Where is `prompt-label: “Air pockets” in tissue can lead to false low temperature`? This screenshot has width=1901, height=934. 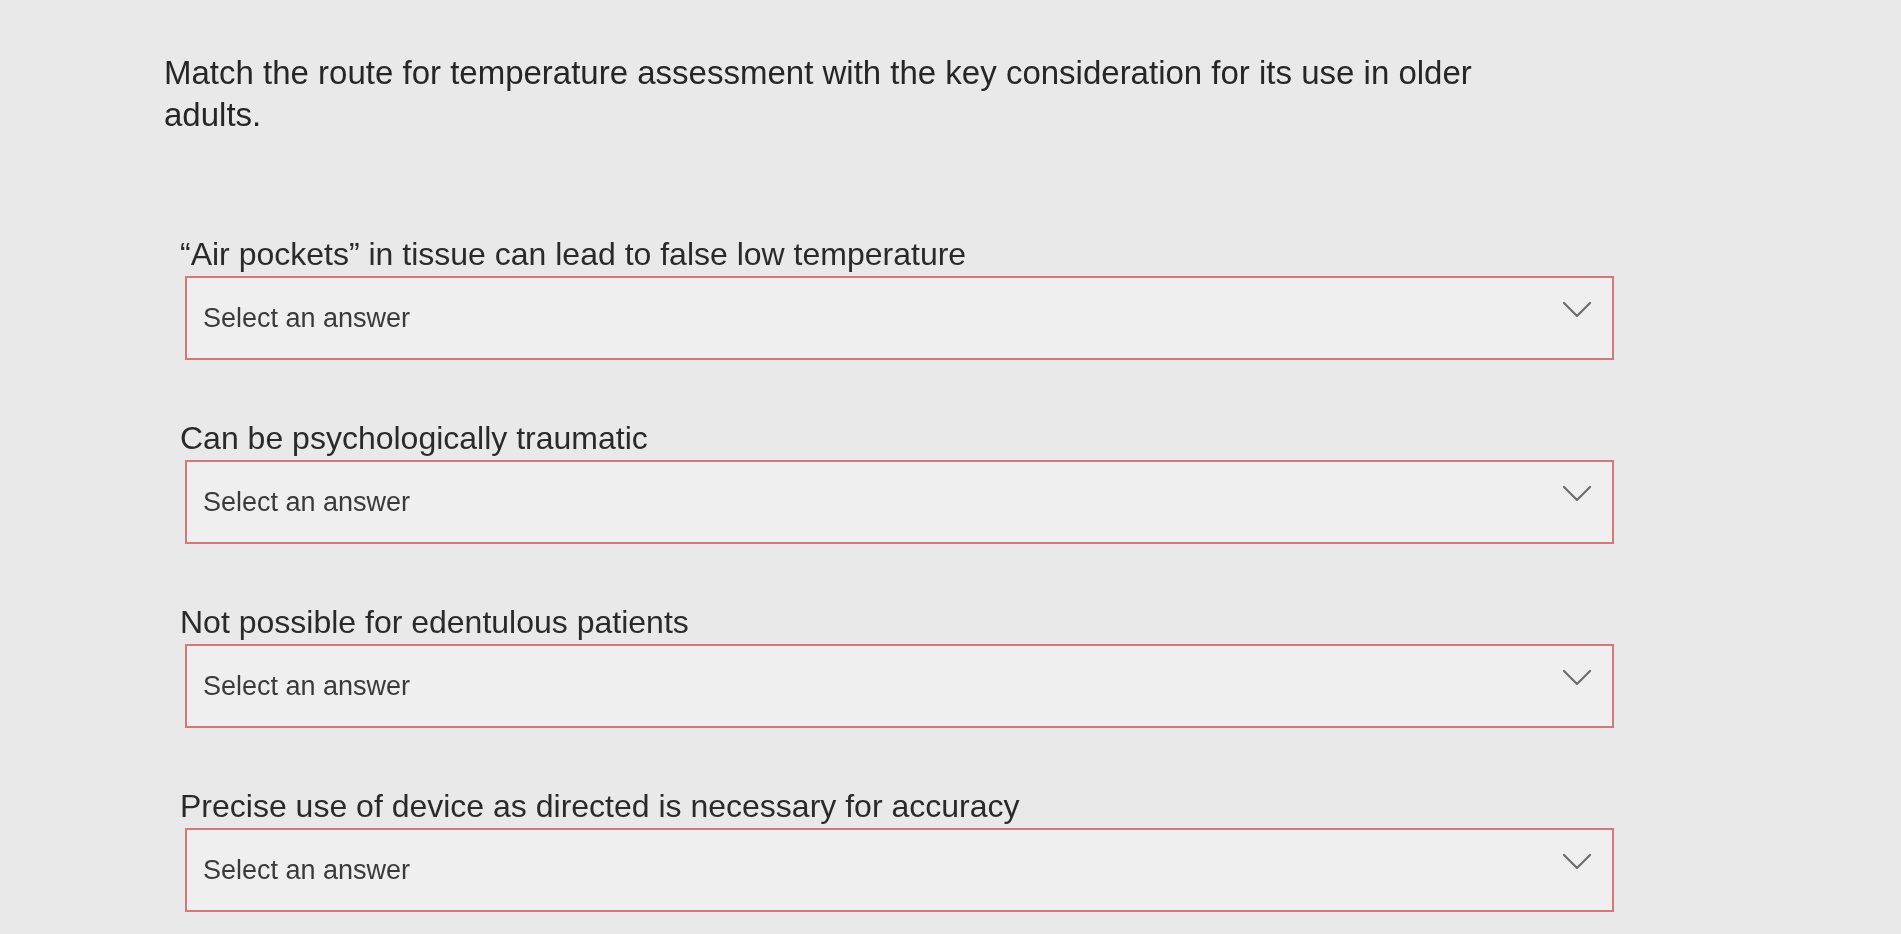
prompt-label: “Air pockets” in tissue can lead to false low temperature is located at coordinates (574, 254).